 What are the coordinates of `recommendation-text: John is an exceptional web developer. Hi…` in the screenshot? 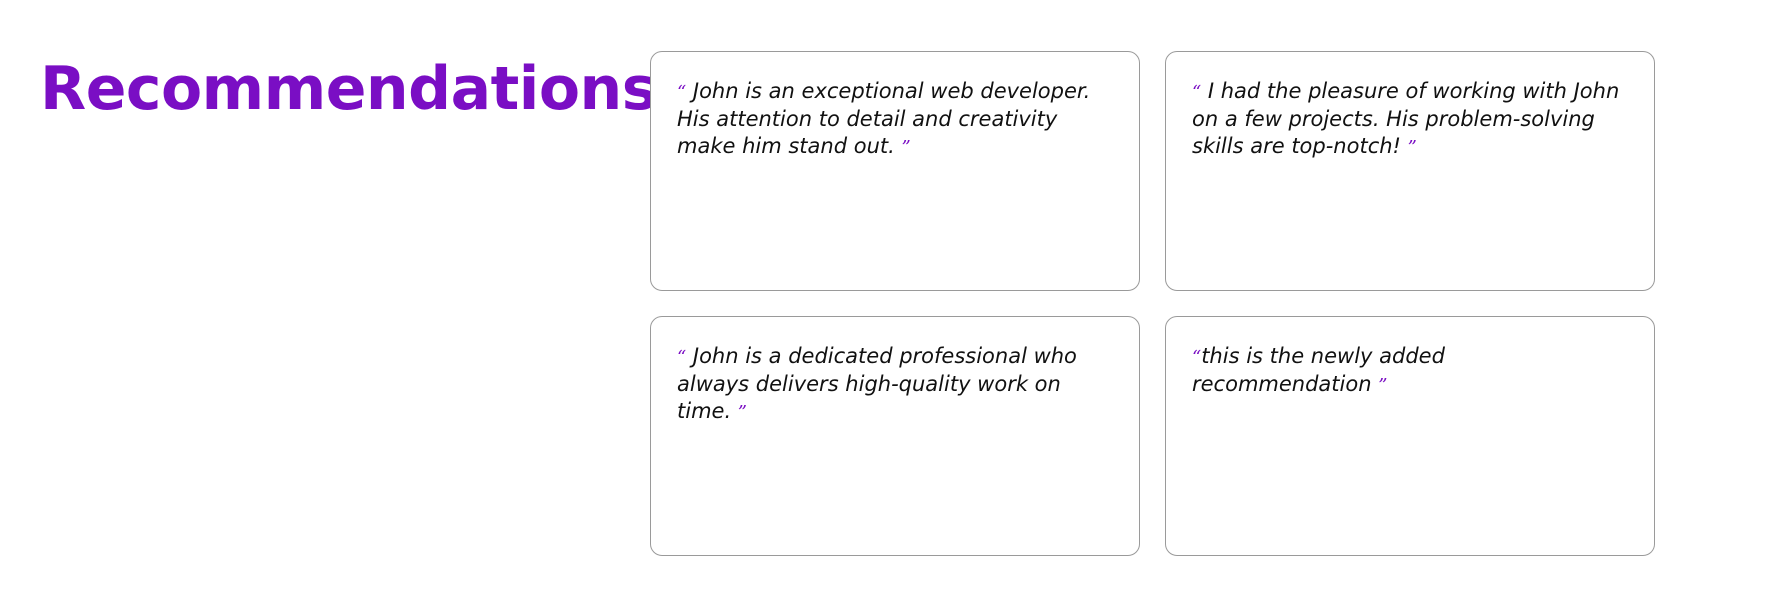 It's located at (884, 118).